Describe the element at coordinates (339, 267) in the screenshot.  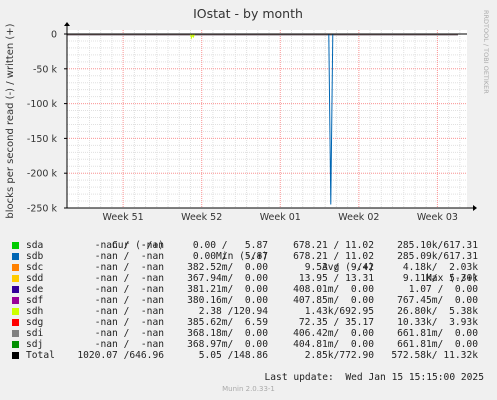
I see `legend-avg-value: 9.53 / 9.42` at that location.